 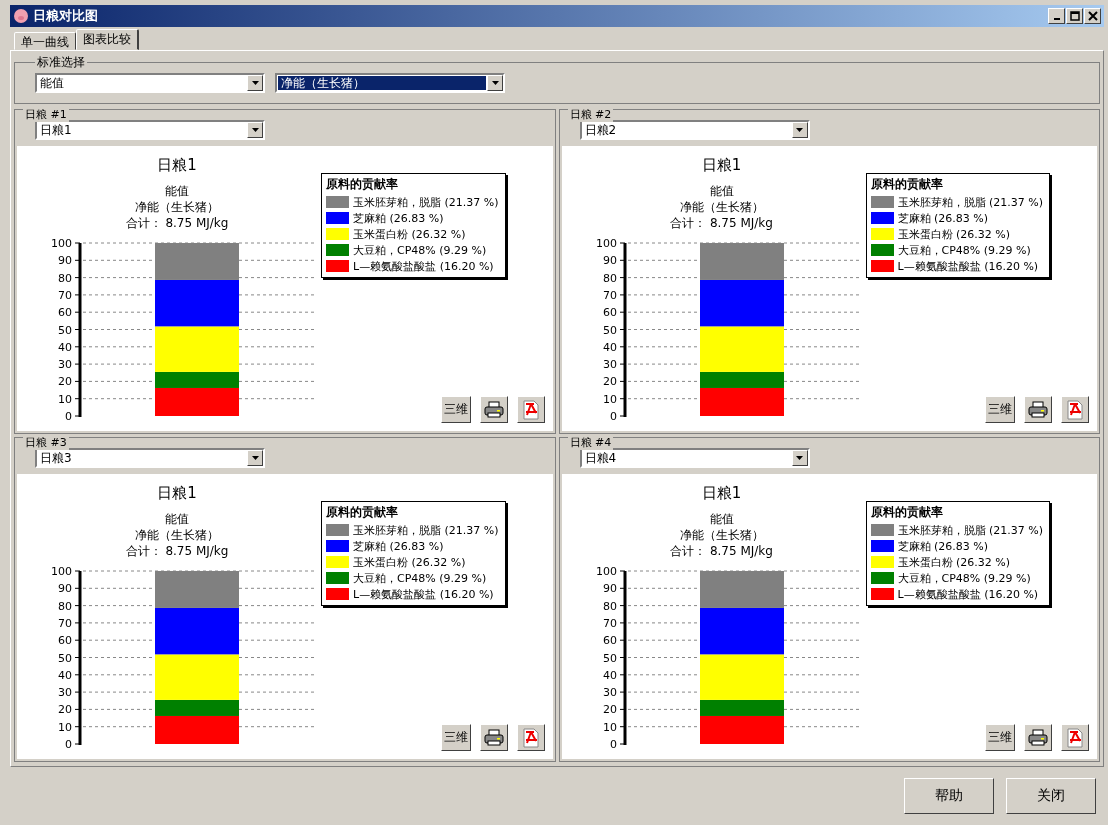 What do you see at coordinates (46, 442) in the screenshot?
I see `group-label: 日粮 #3` at bounding box center [46, 442].